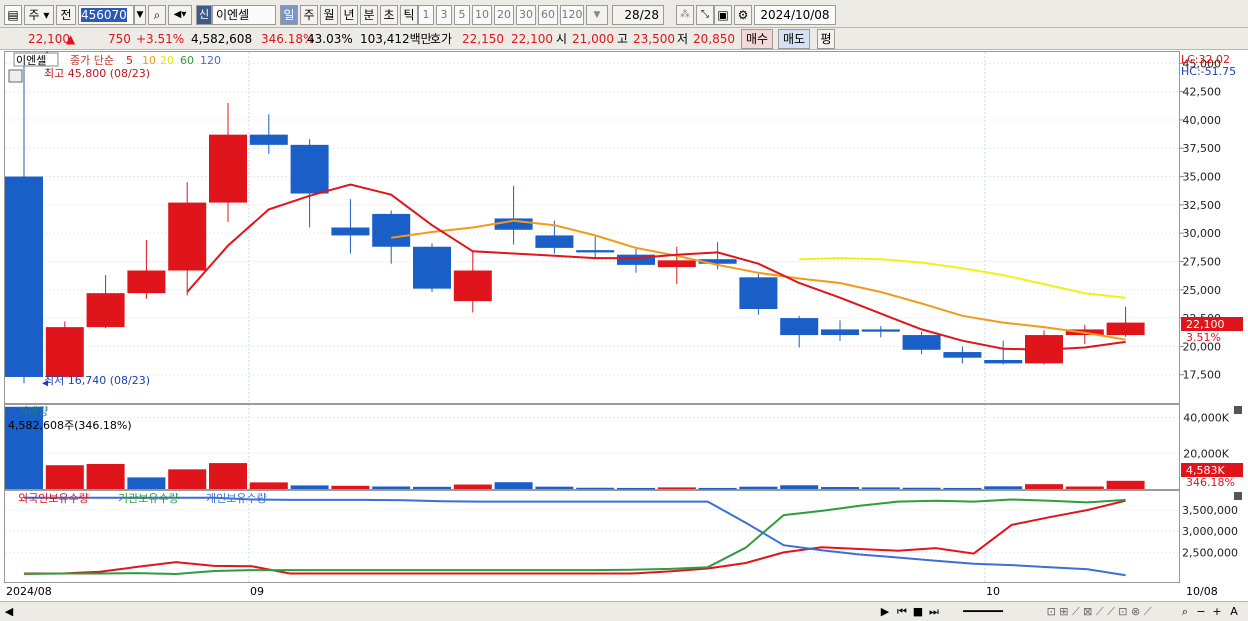 The height and width of the screenshot is (621, 1248). Describe the element at coordinates (638, 15) in the screenshot. I see `page-counter: 28/28` at that location.